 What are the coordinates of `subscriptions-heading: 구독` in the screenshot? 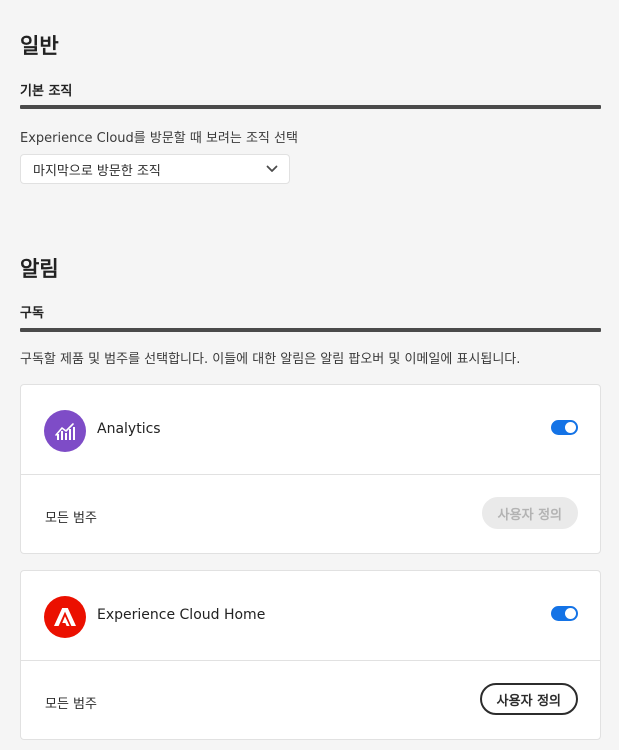 It's located at (32, 313).